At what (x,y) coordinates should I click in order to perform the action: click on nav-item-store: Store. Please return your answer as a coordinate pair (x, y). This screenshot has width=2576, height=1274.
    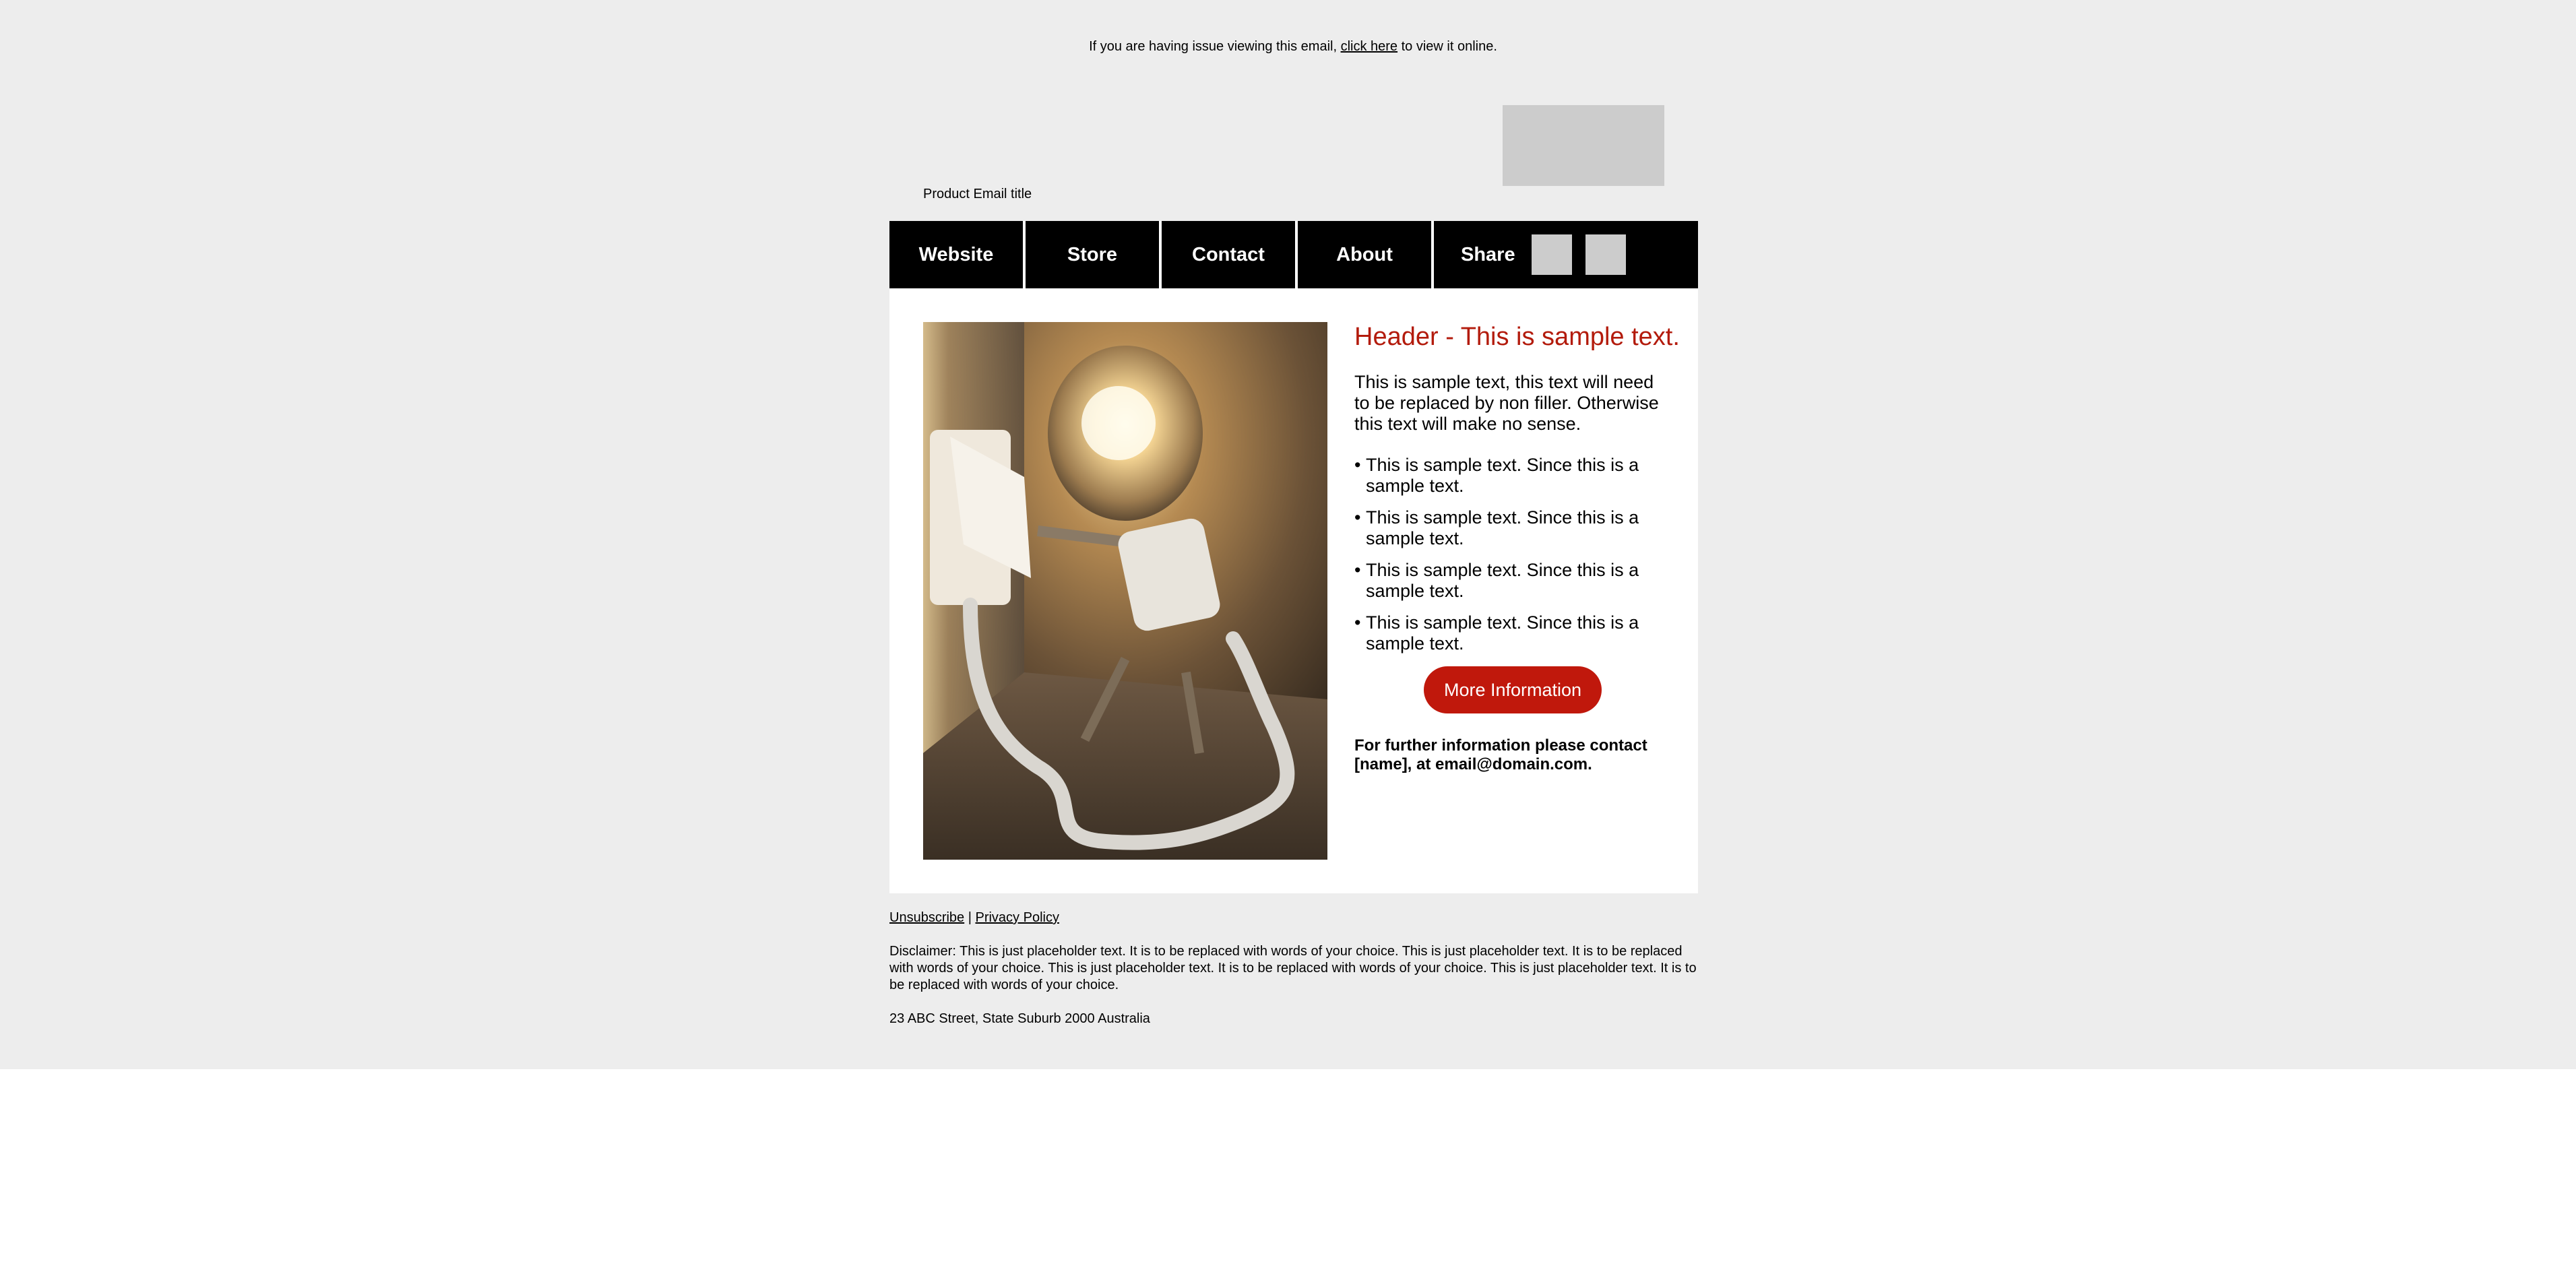
    Looking at the image, I should click on (1094, 254).